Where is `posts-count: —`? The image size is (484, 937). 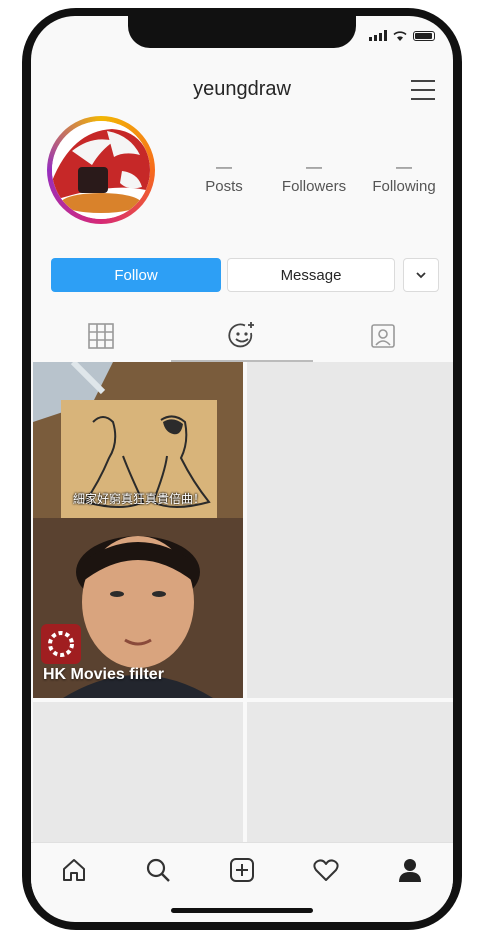 posts-count: — is located at coordinates (224, 167).